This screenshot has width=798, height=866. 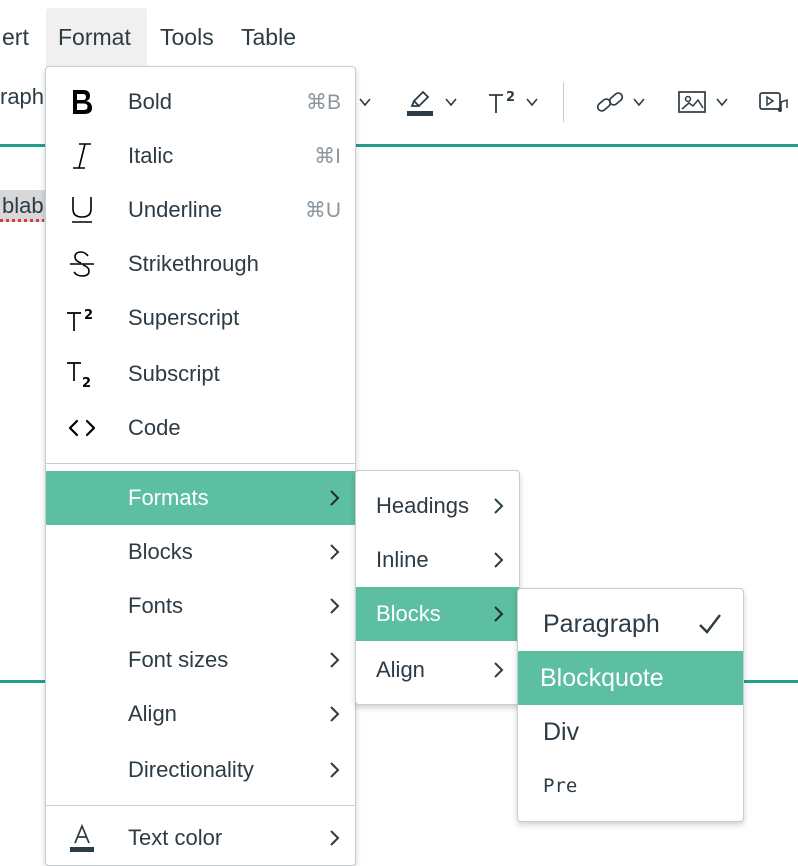 I want to click on menu-item-strikethrough: Strikethrough, so click(x=200, y=264).